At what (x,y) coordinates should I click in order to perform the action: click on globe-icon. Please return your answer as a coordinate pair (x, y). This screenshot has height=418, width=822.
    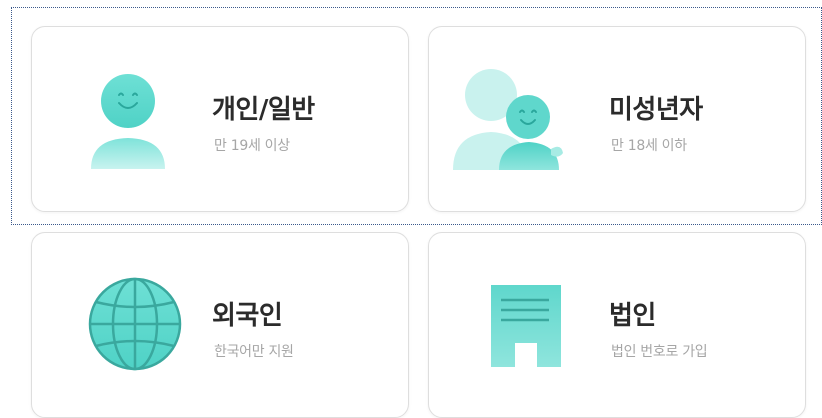
    Looking at the image, I should click on (135, 326).